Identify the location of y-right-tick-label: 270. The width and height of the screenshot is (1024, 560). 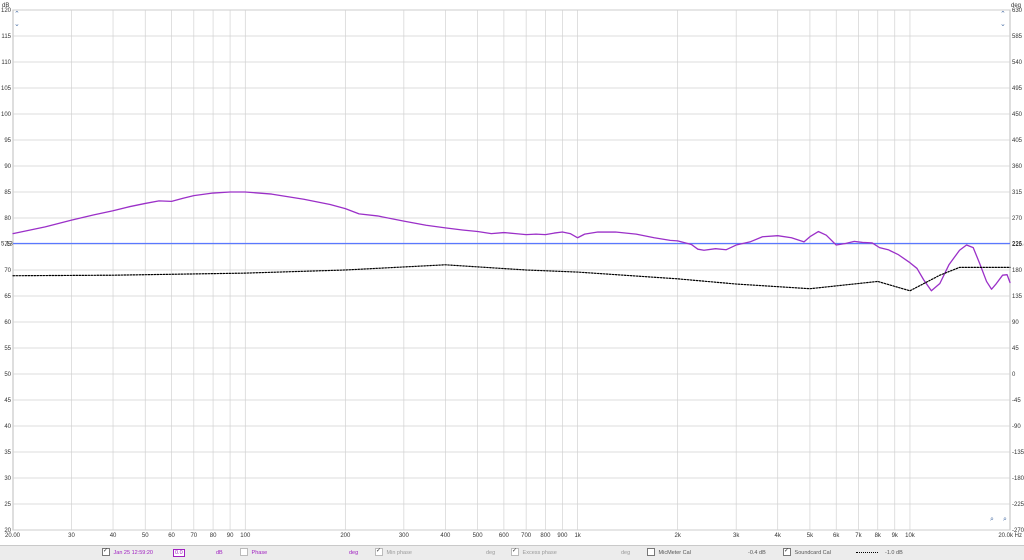
(1017, 219).